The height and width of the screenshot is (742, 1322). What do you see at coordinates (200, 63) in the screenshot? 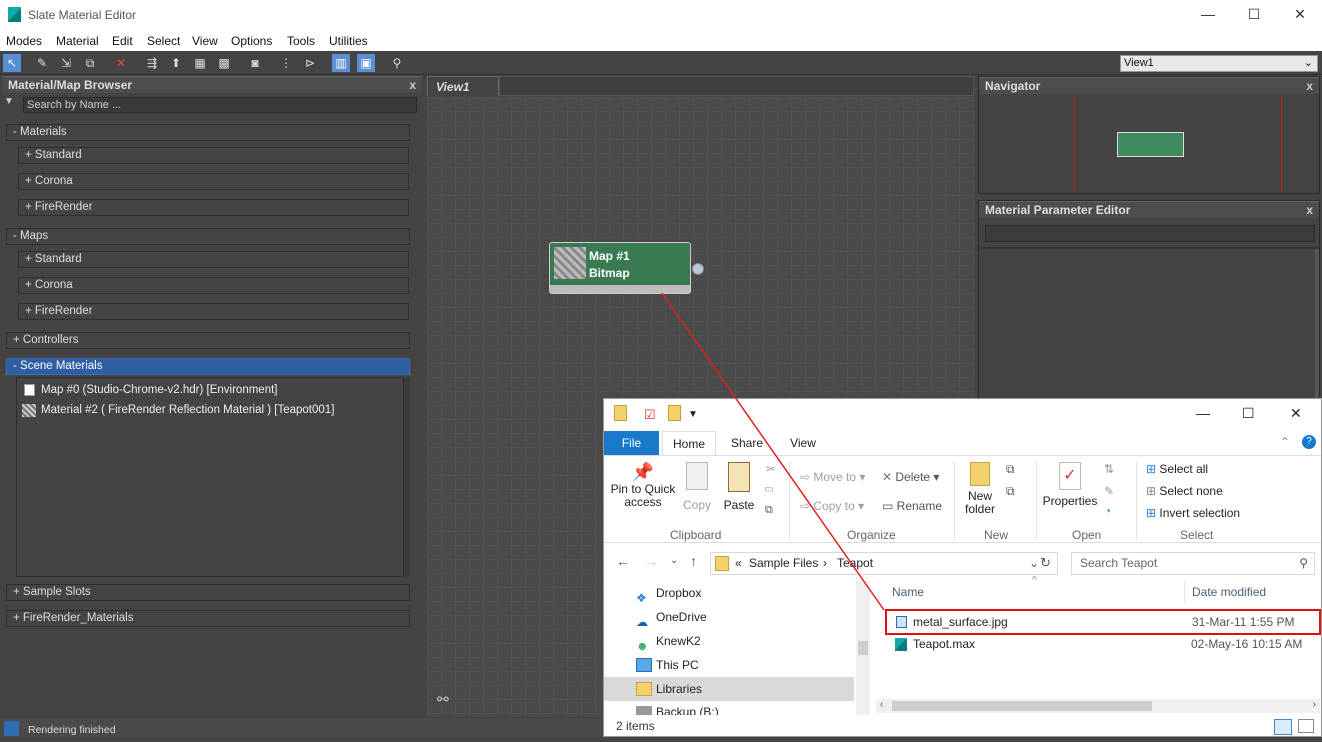
I see `show-map-icon: ▦` at bounding box center [200, 63].